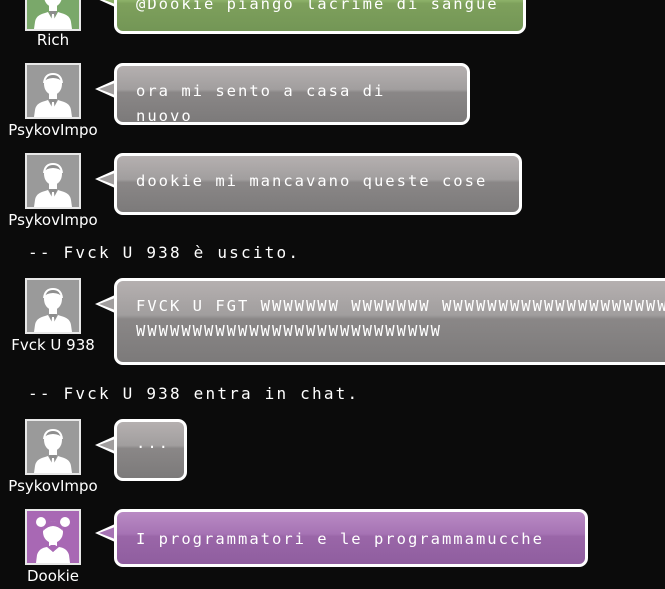 The image size is (665, 589). What do you see at coordinates (320, 17) in the screenshot?
I see `message-bubble: @Dookie piango lacrime di sangue` at bounding box center [320, 17].